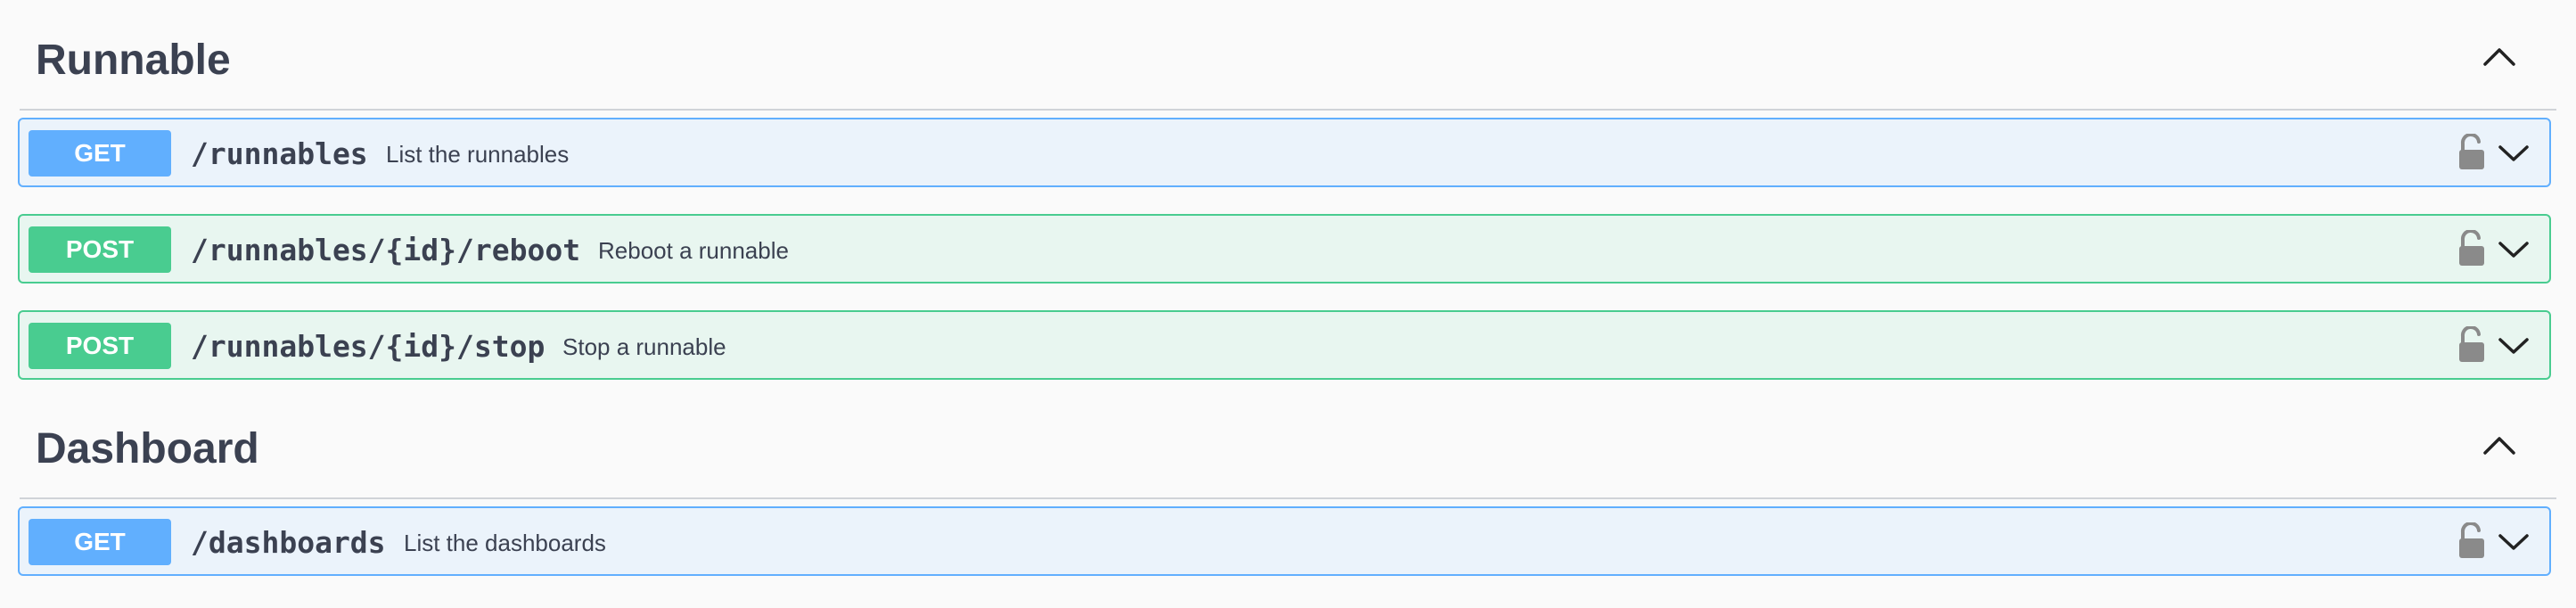  I want to click on operation-summary: Reboot a runnable, so click(693, 250).